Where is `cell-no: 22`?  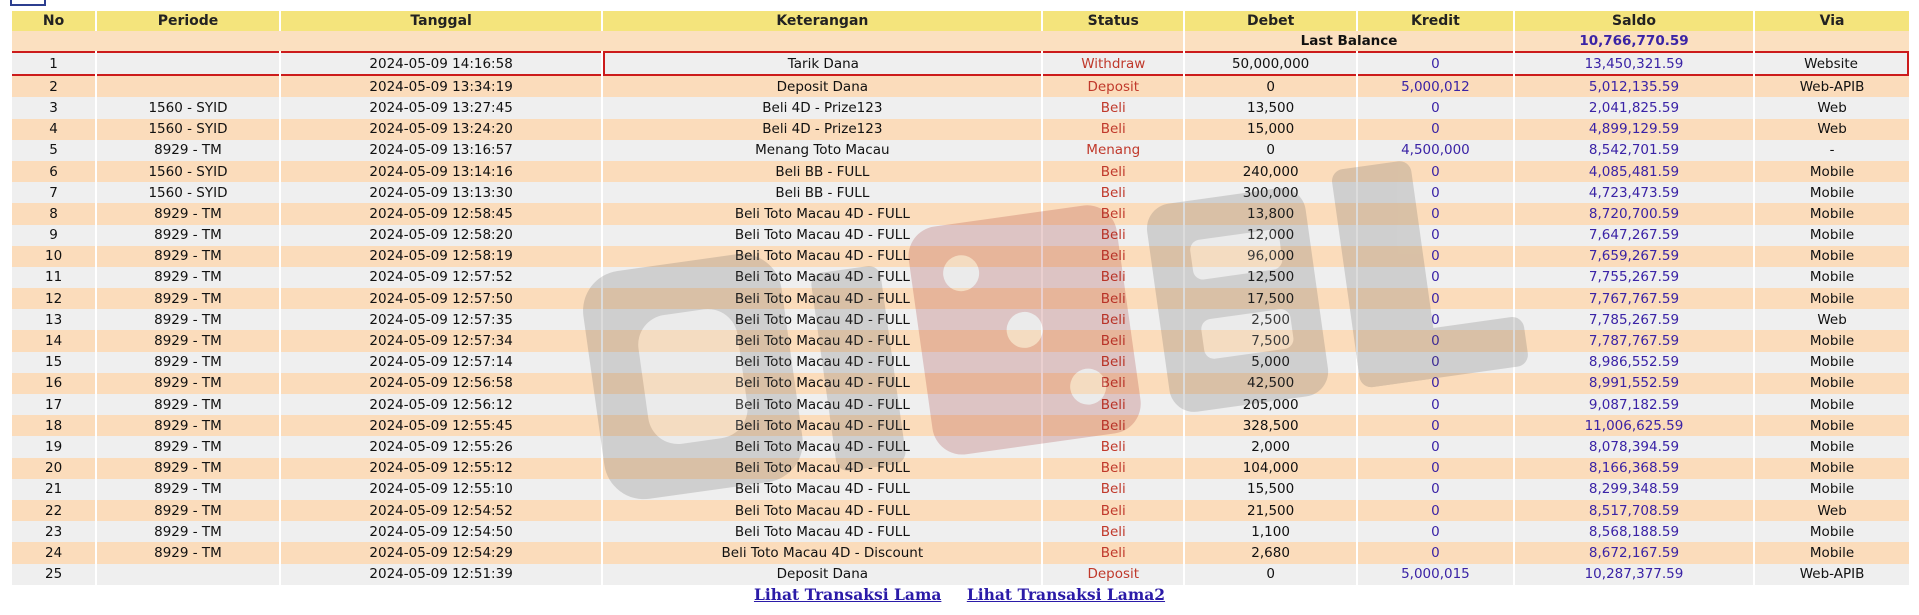
cell-no: 22 is located at coordinates (54, 510).